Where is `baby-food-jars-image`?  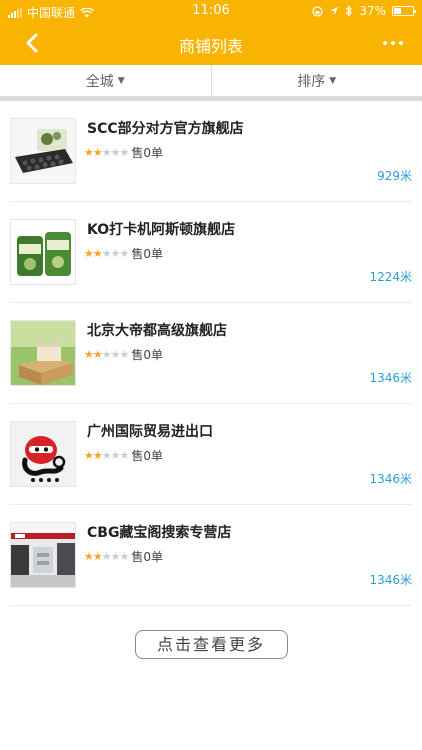 baby-food-jars-image is located at coordinates (43, 252).